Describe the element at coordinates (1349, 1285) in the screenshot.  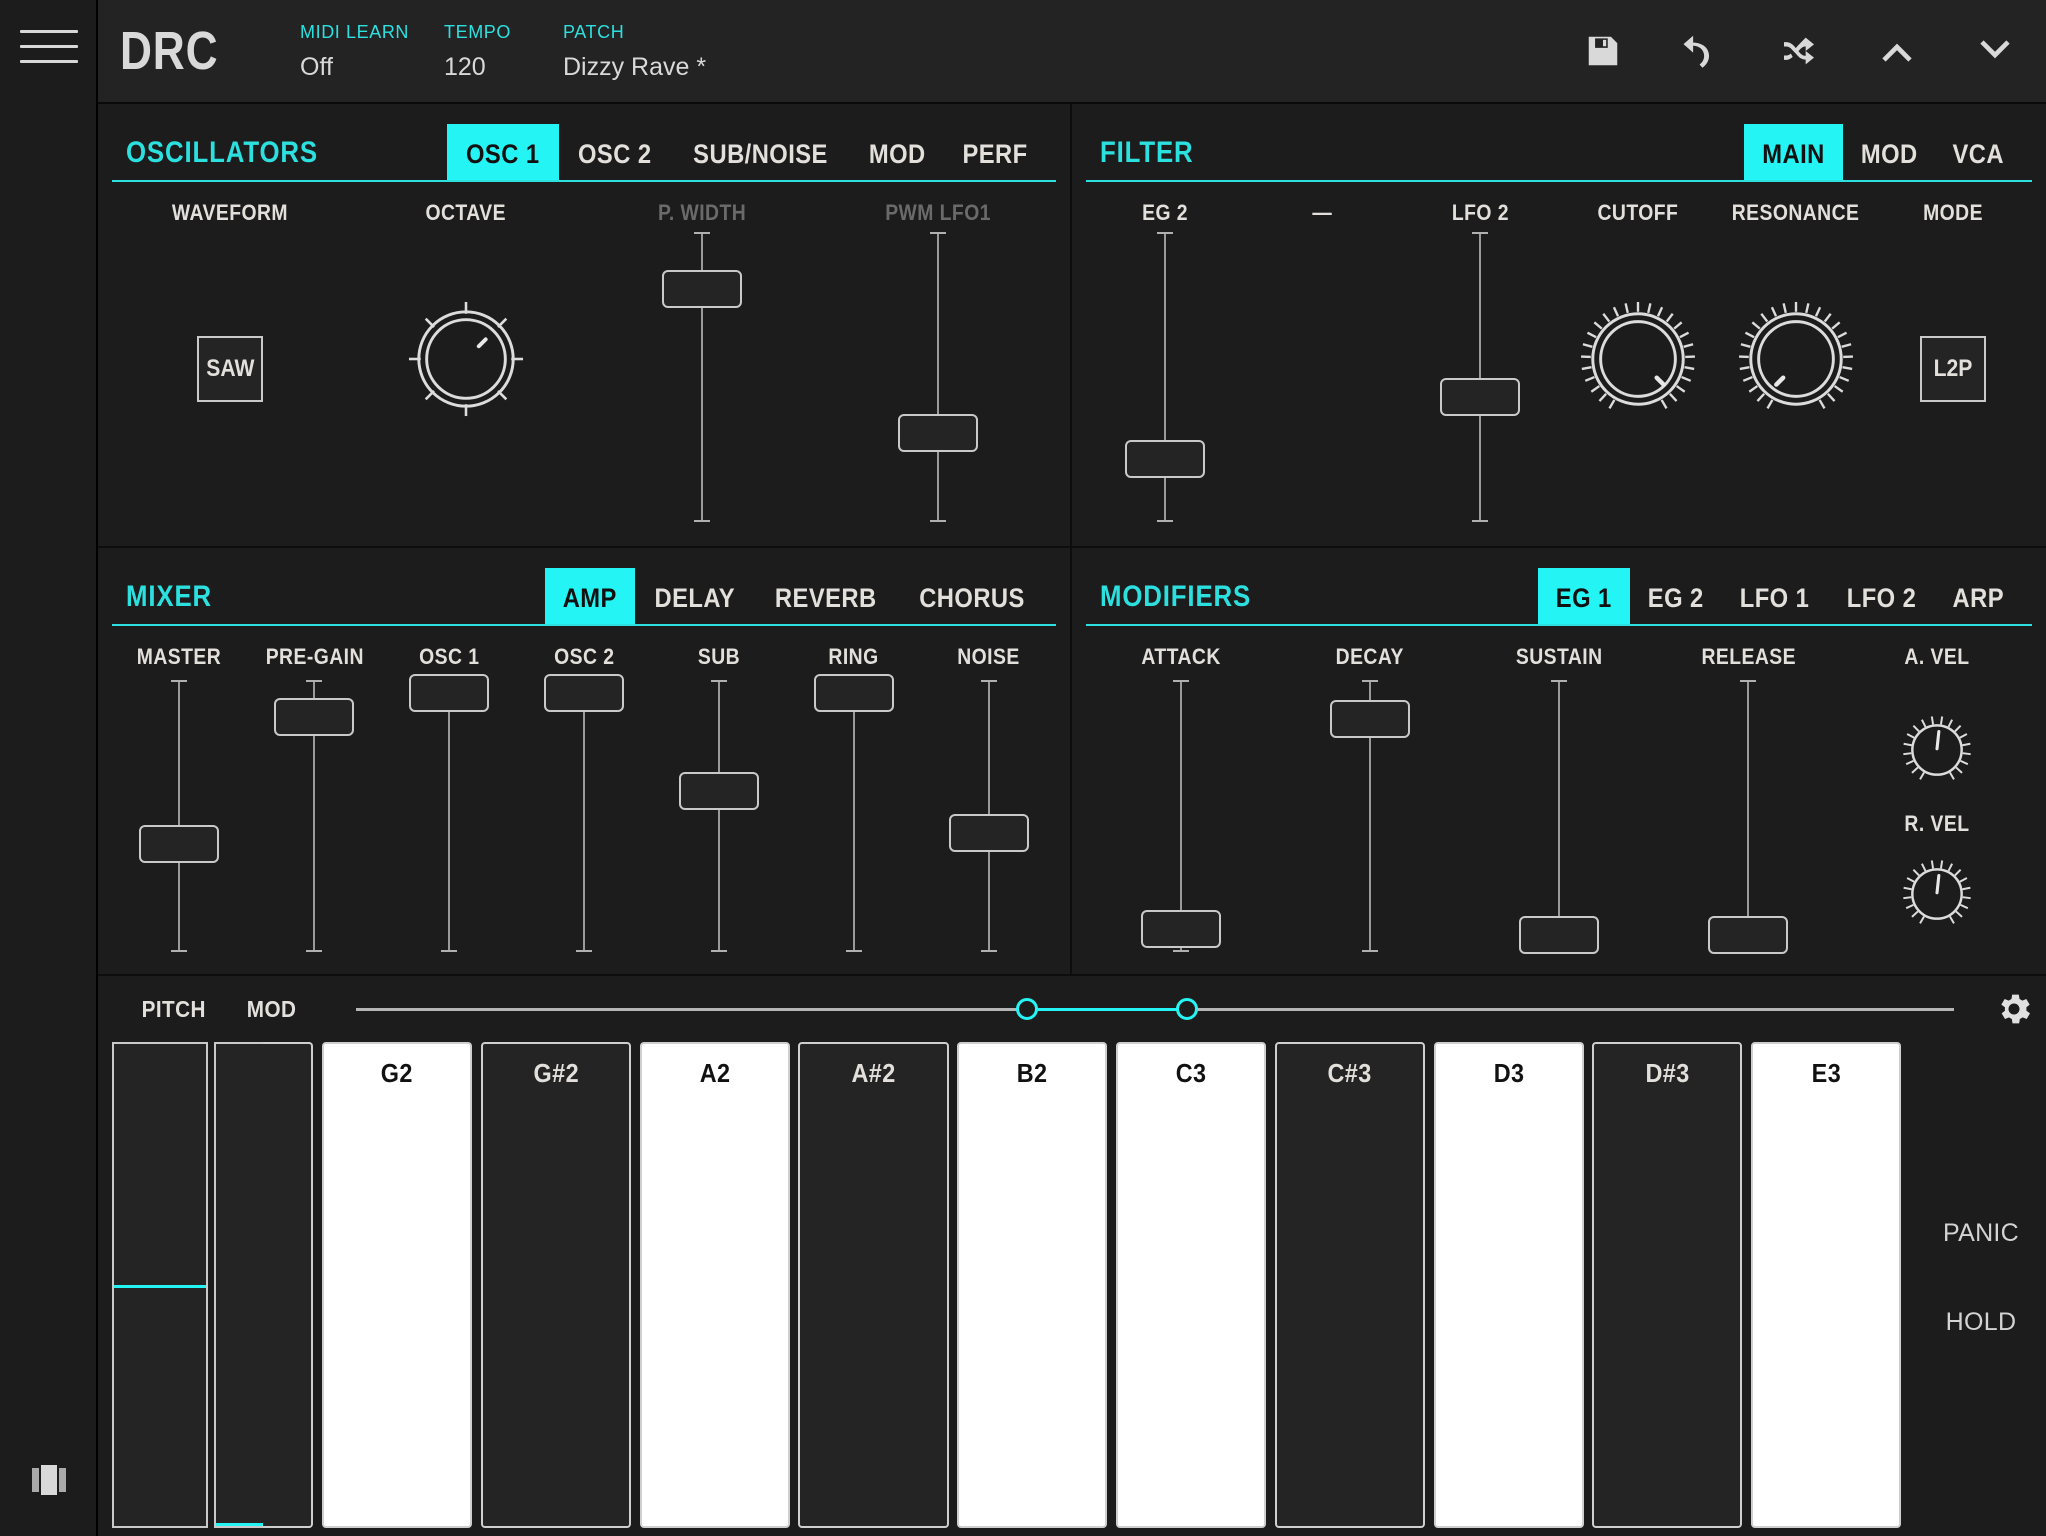
I see `piano-key-Csharp3: C#3` at that location.